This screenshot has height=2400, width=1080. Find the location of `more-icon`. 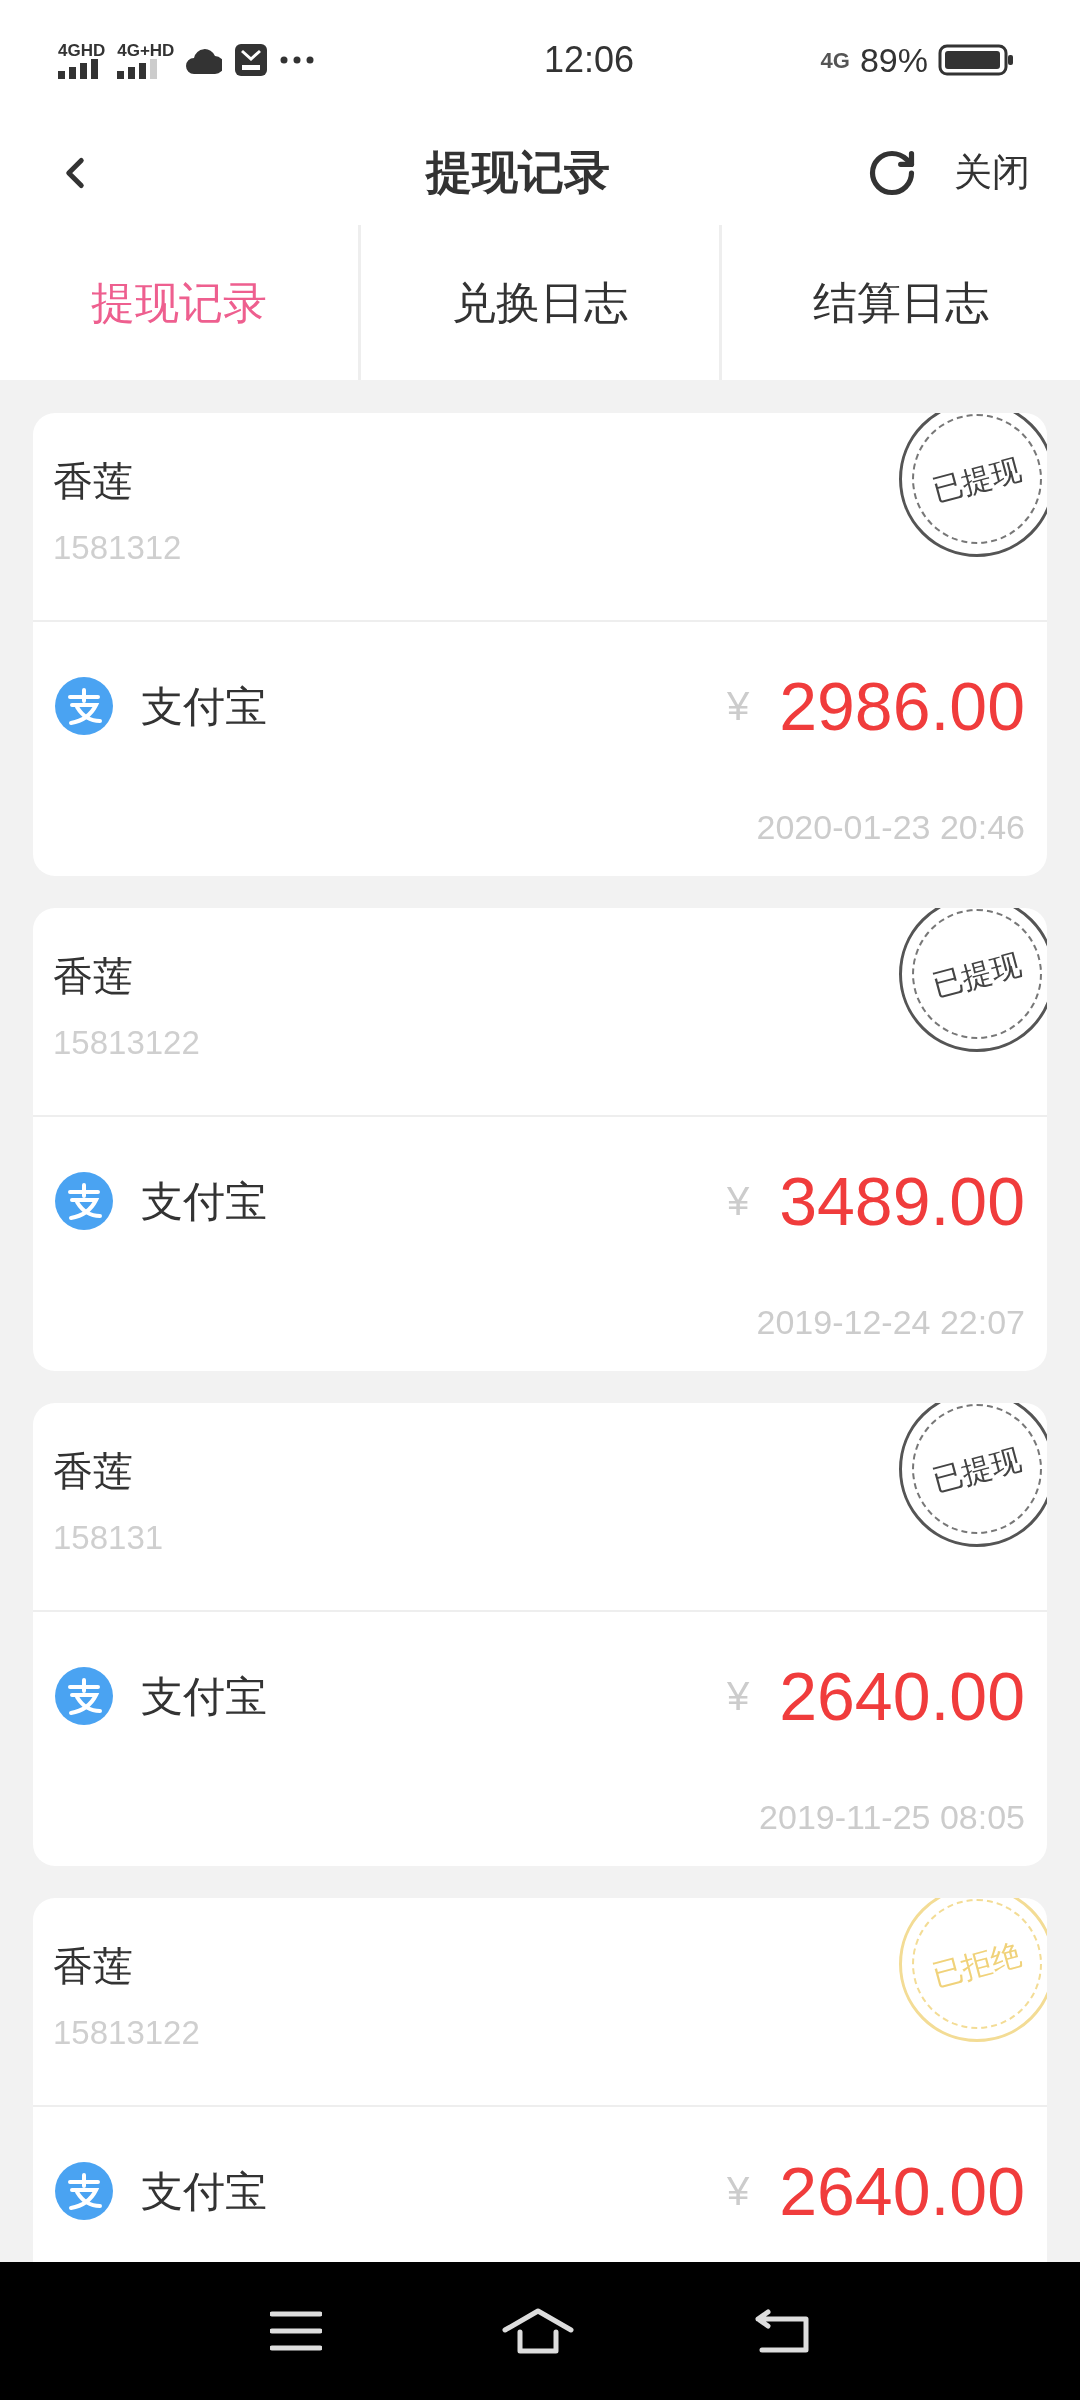

more-icon is located at coordinates (297, 60).